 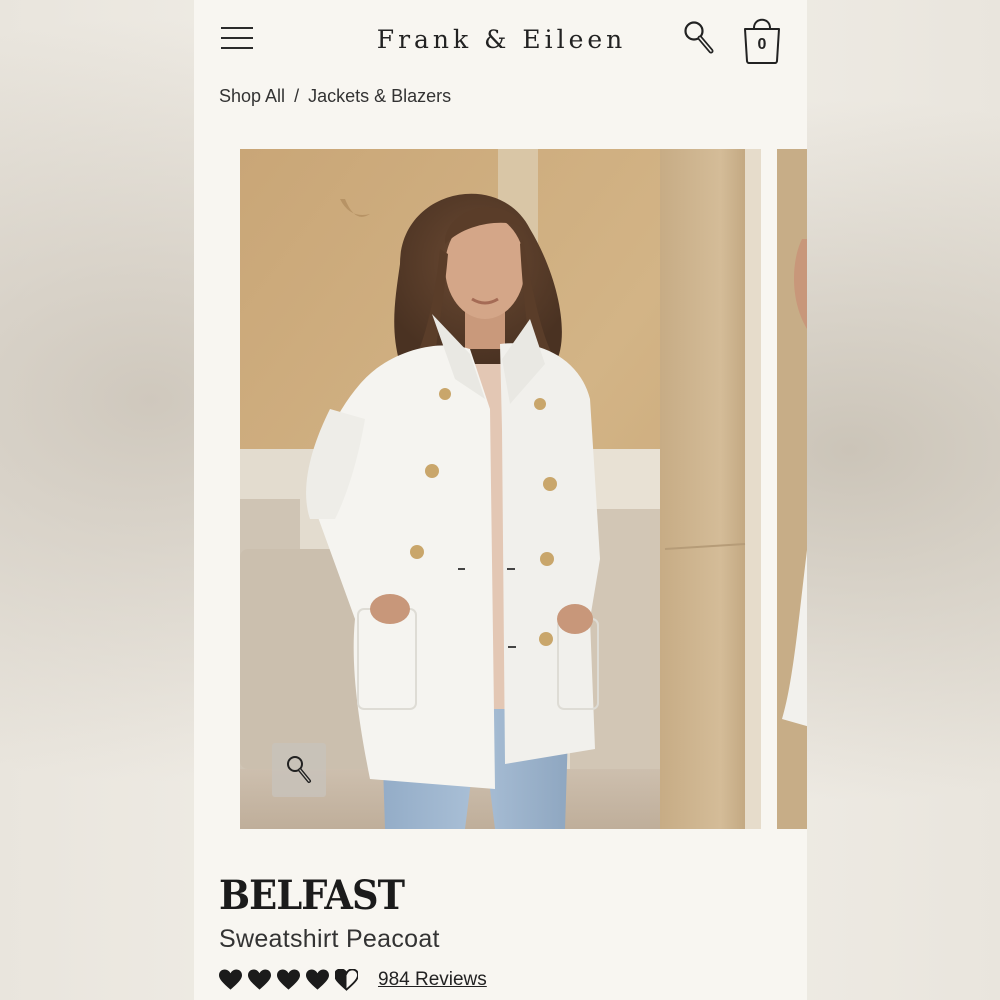 I want to click on half-heart-rating-icon, so click(x=346, y=980).